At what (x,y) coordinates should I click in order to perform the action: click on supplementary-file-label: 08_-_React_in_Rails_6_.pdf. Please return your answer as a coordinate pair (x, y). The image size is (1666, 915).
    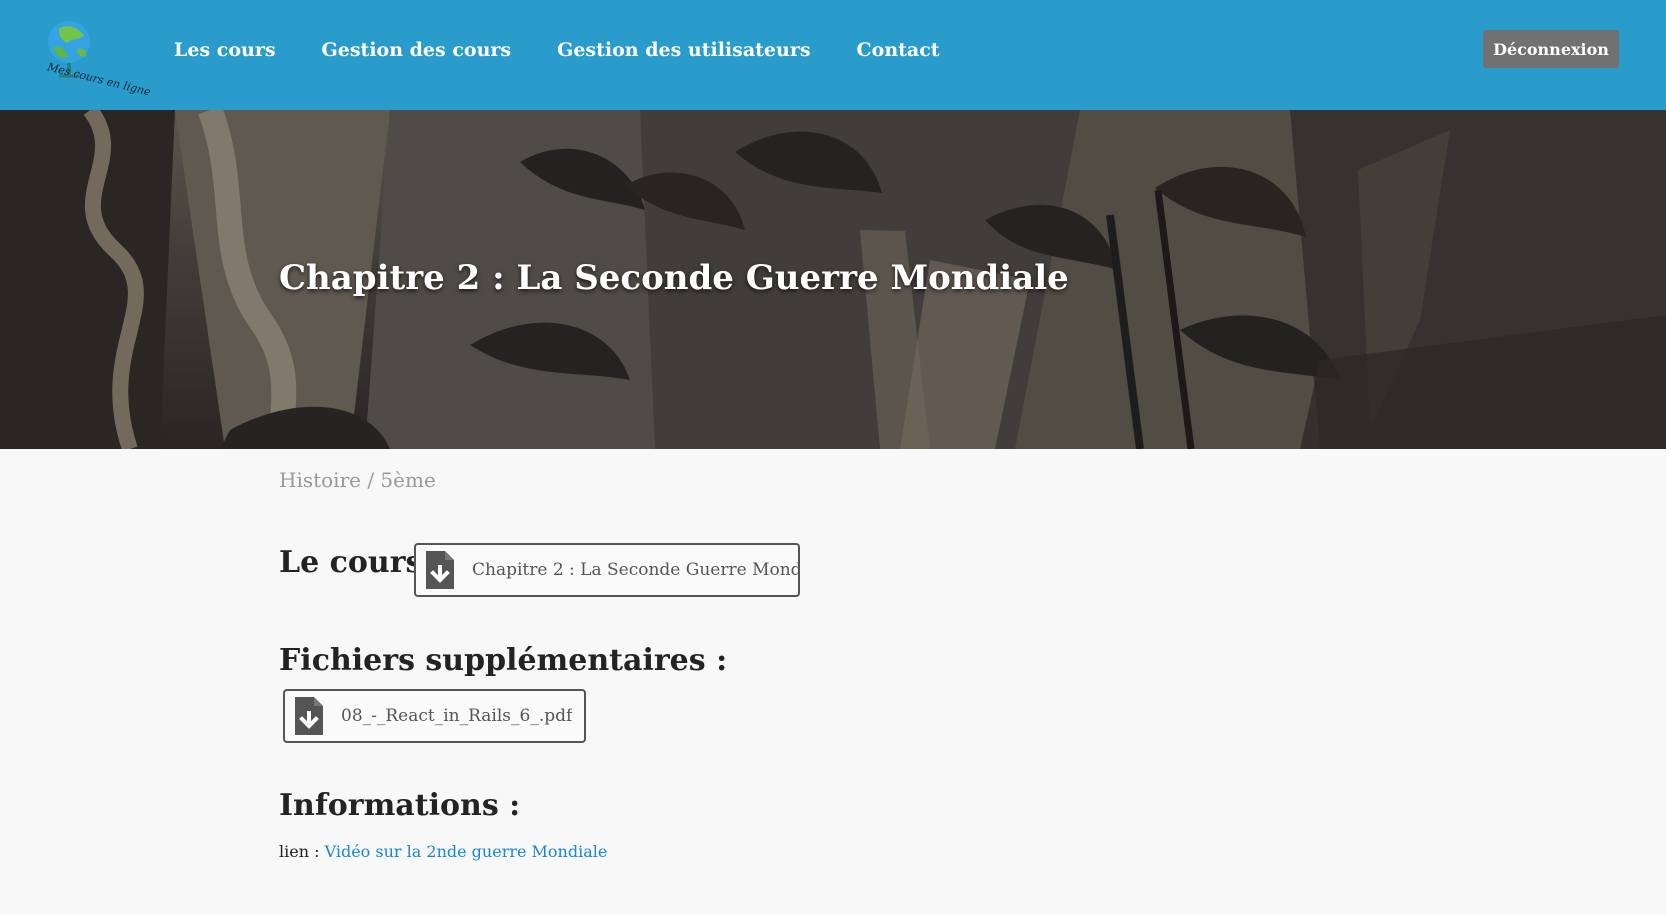
    Looking at the image, I should click on (457, 716).